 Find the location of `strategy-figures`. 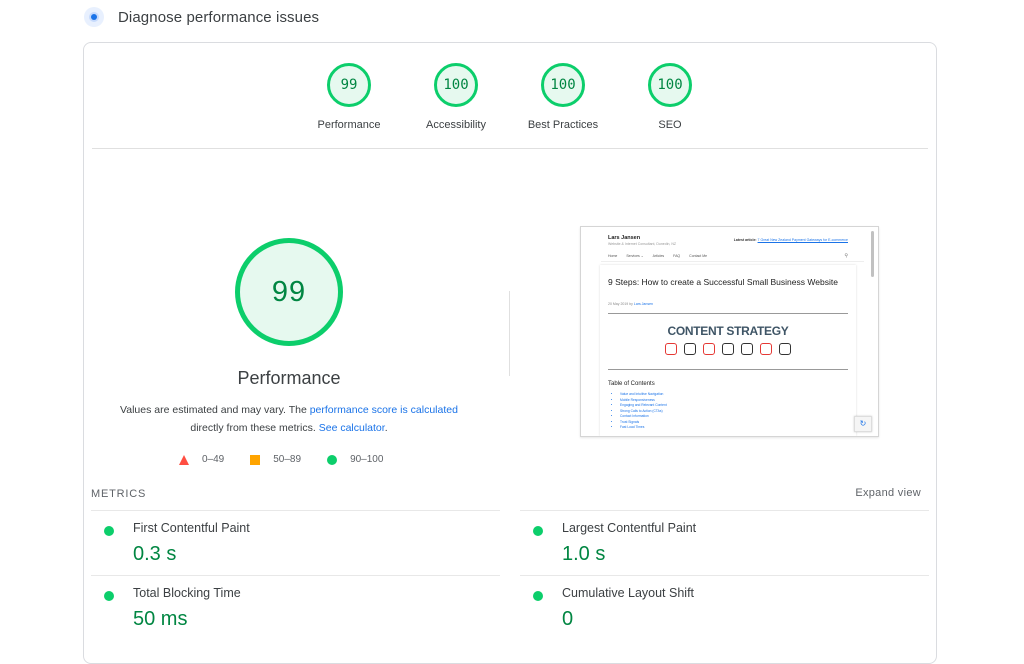

strategy-figures is located at coordinates (727, 349).